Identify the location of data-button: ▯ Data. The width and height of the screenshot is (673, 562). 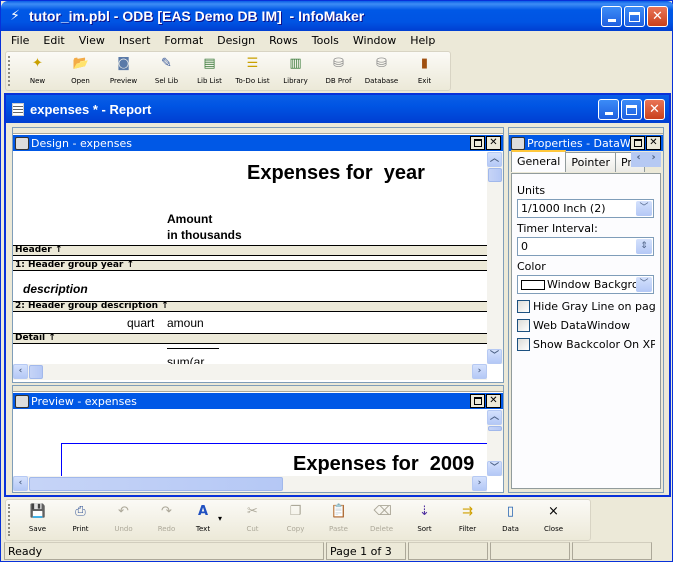
(510, 520).